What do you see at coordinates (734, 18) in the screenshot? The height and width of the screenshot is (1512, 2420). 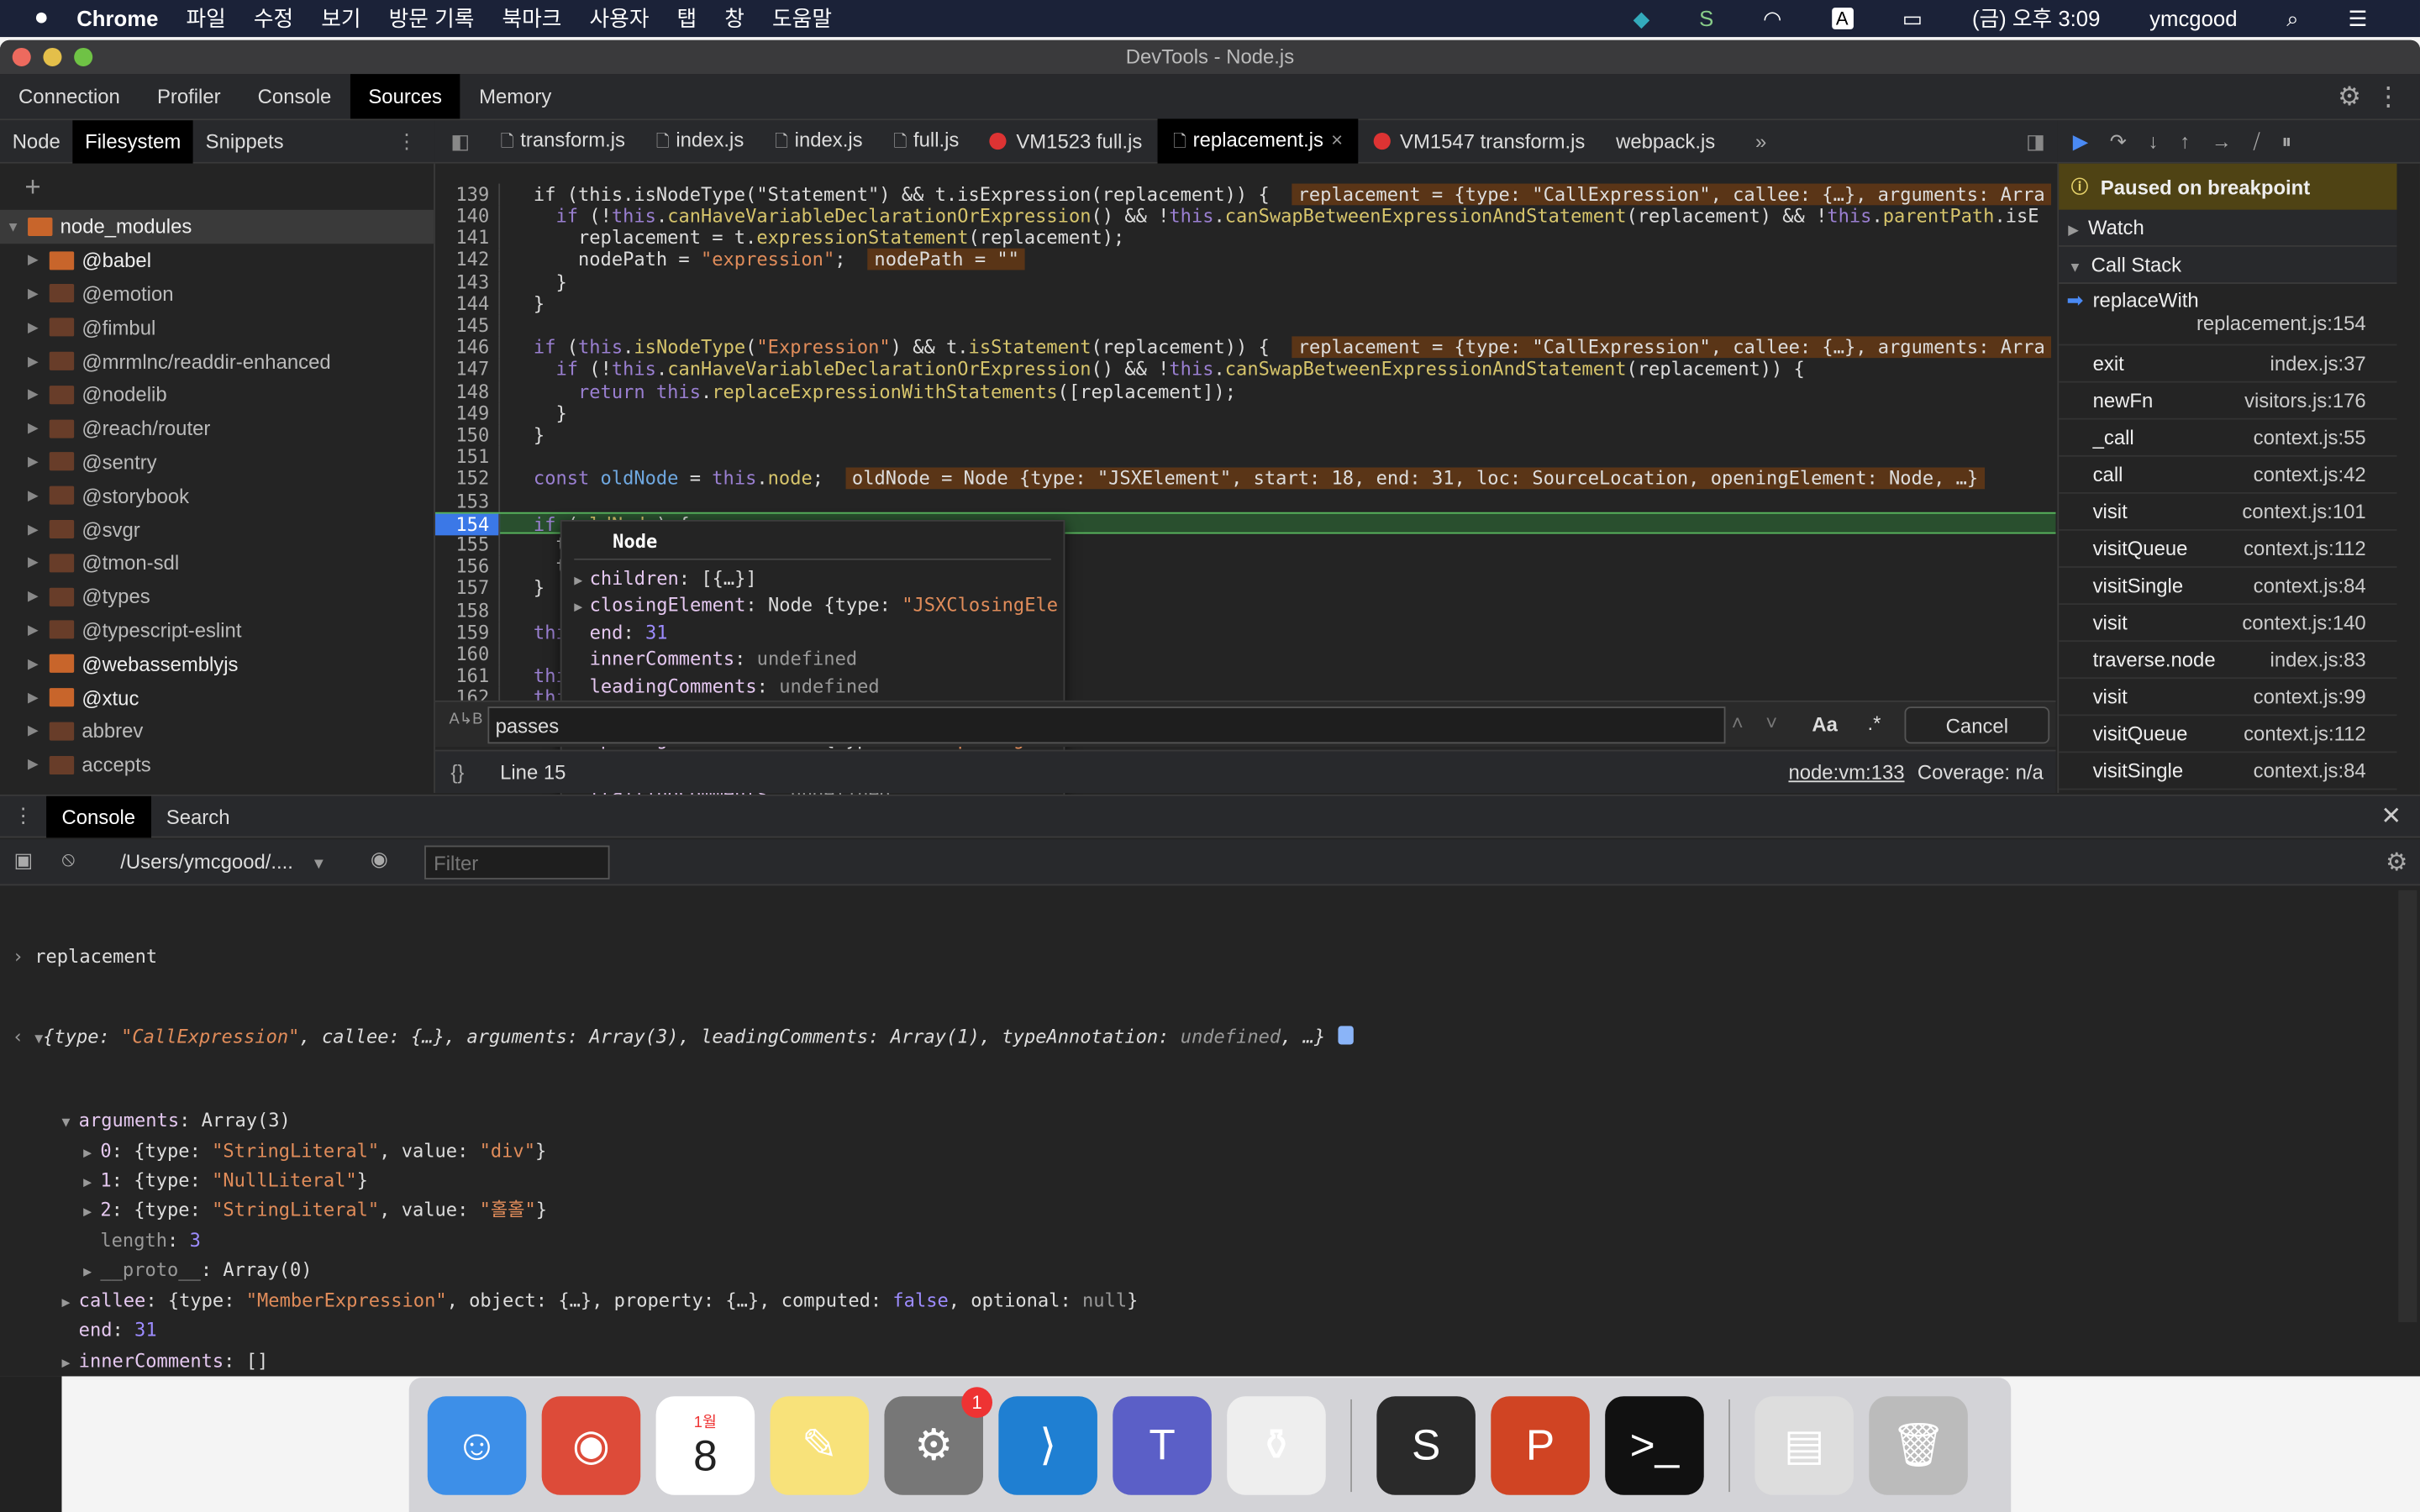 I see `menu-item: 창` at bounding box center [734, 18].